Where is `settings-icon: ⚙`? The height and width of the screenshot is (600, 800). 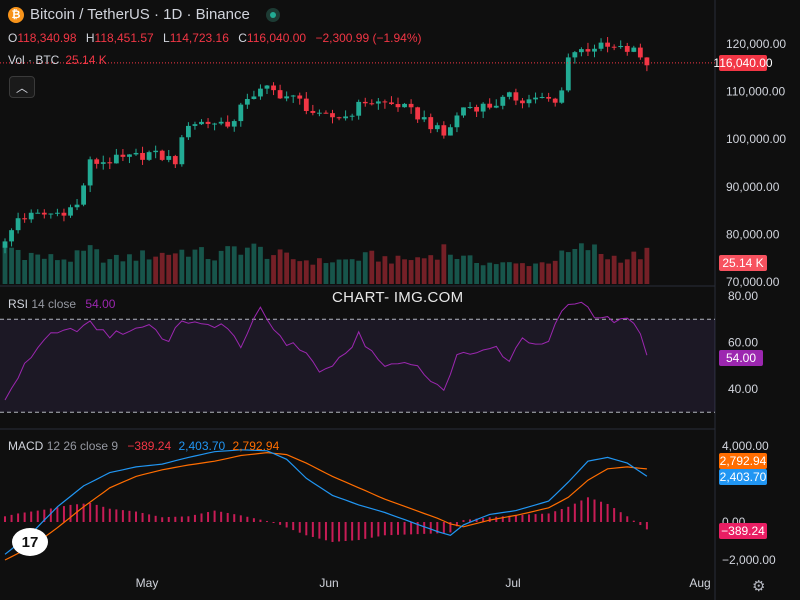 settings-icon: ⚙ is located at coordinates (760, 586).